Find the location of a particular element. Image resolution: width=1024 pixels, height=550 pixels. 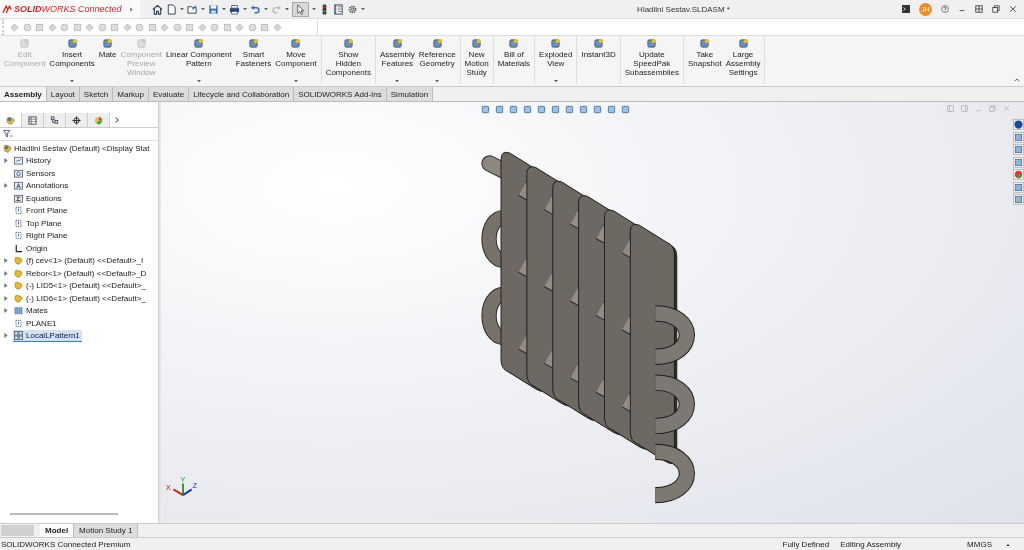

ribbon-button: Smart Fasteners is located at coordinates (253, 60).